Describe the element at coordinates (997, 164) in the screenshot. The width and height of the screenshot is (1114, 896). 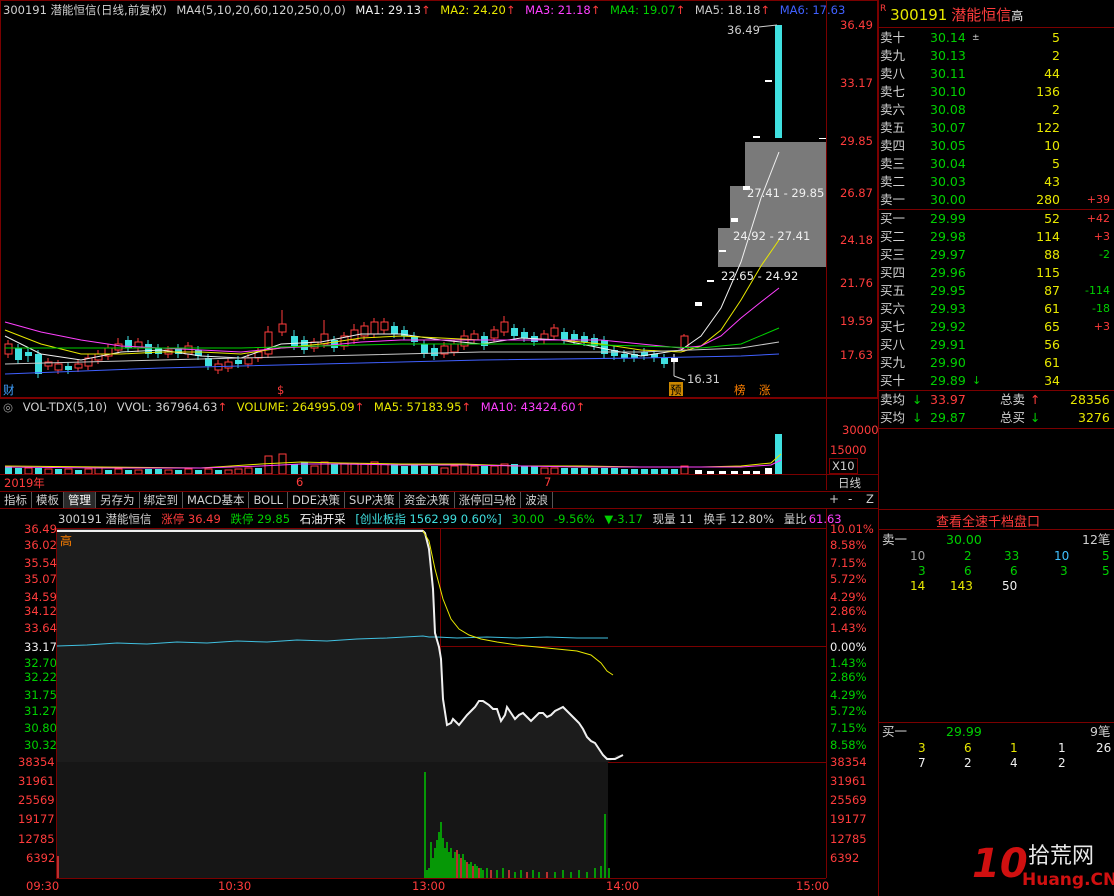
I see `sell-level-row: 卖三 30.04 5` at that location.